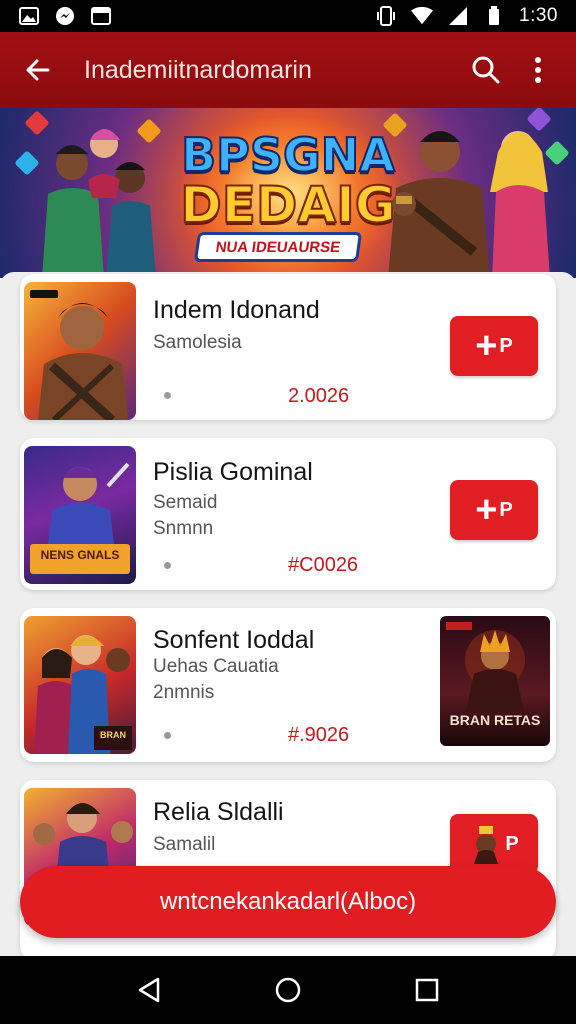 The image size is (576, 1024). I want to click on arrow-left-icon, so click(38, 70).